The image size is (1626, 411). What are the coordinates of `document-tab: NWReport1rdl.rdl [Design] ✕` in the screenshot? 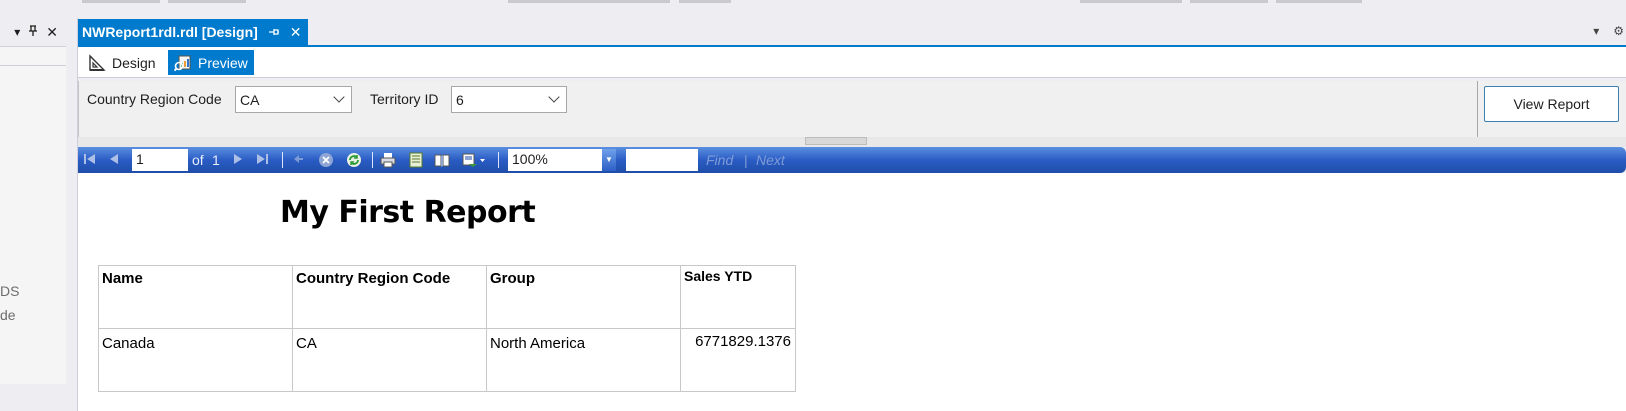 It's located at (193, 32).